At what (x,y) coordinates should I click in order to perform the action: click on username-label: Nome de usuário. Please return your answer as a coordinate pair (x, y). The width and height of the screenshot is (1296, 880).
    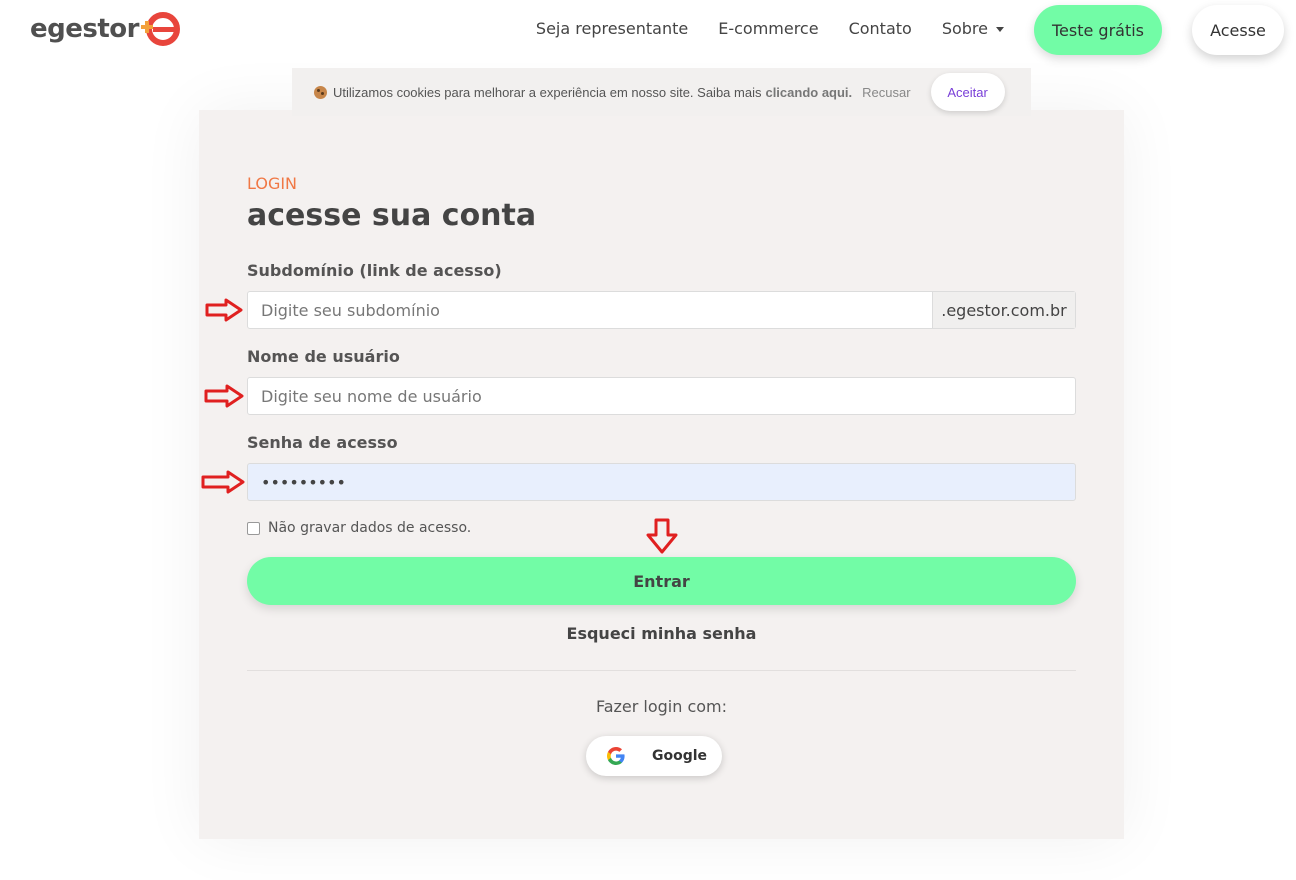
    Looking at the image, I should click on (323, 356).